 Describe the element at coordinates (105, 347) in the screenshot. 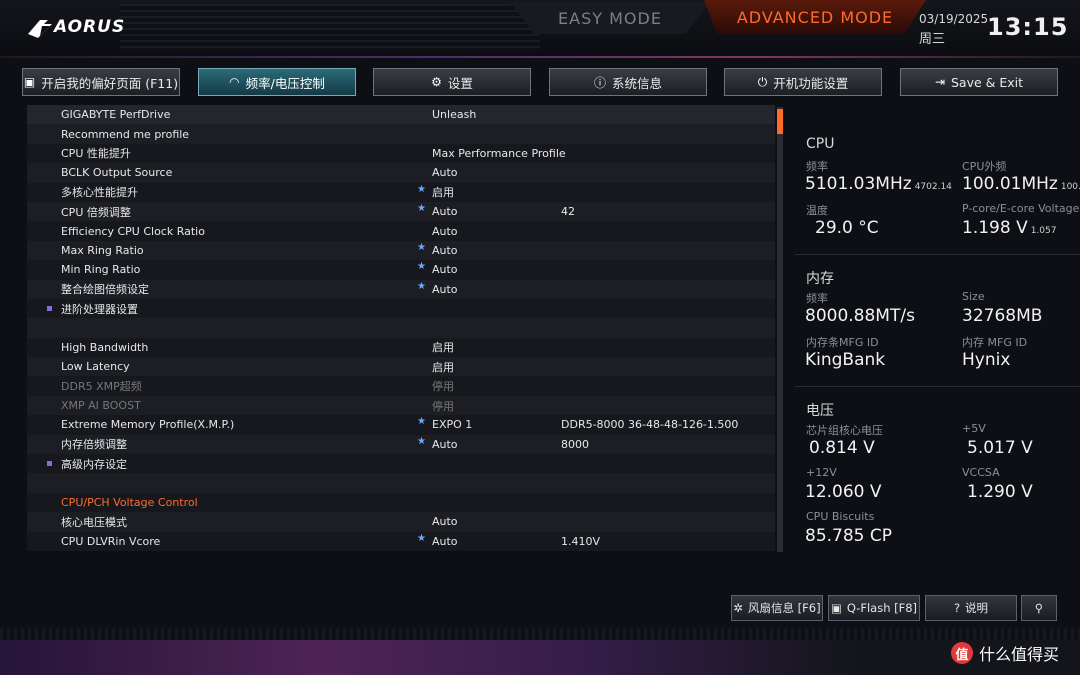

I see `setting-name: High Bandwidth` at that location.